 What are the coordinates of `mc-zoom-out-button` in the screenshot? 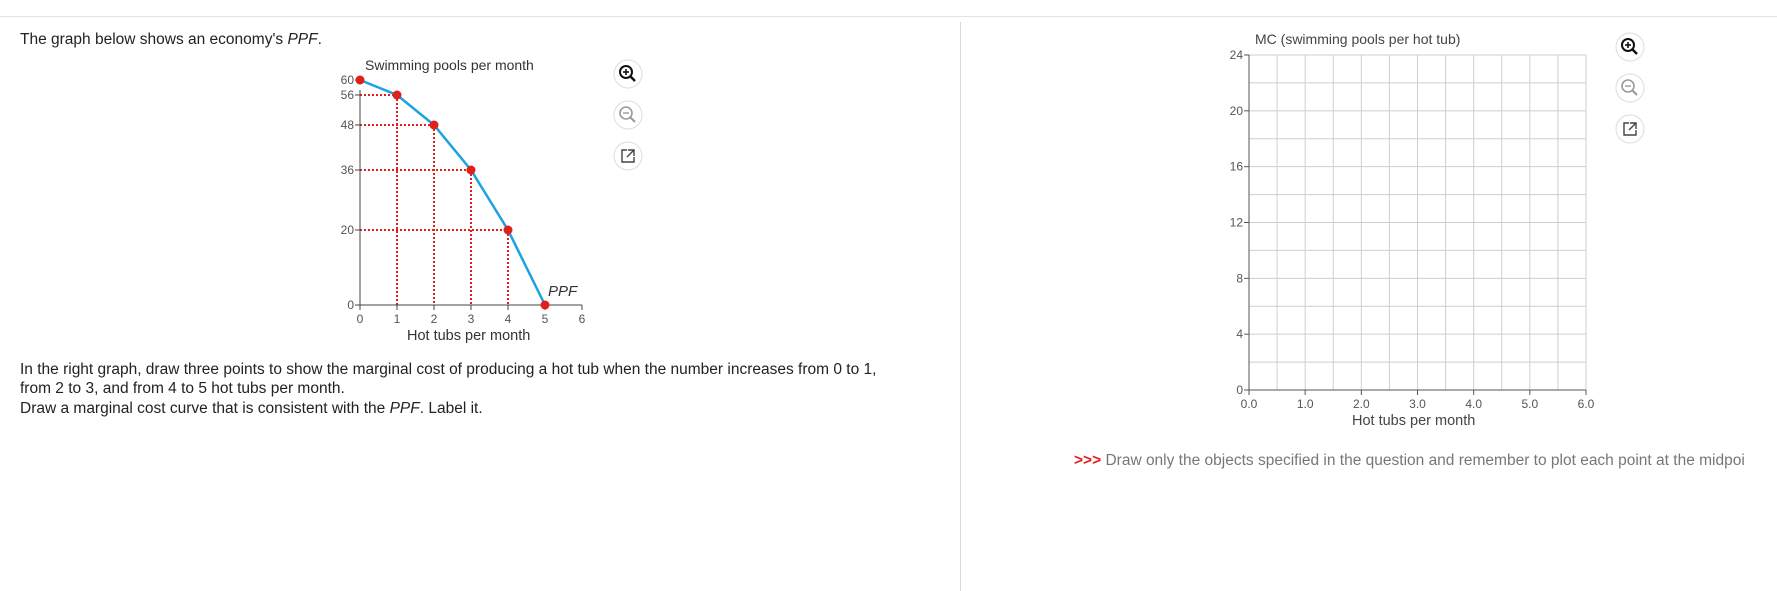 It's located at (1630, 88).